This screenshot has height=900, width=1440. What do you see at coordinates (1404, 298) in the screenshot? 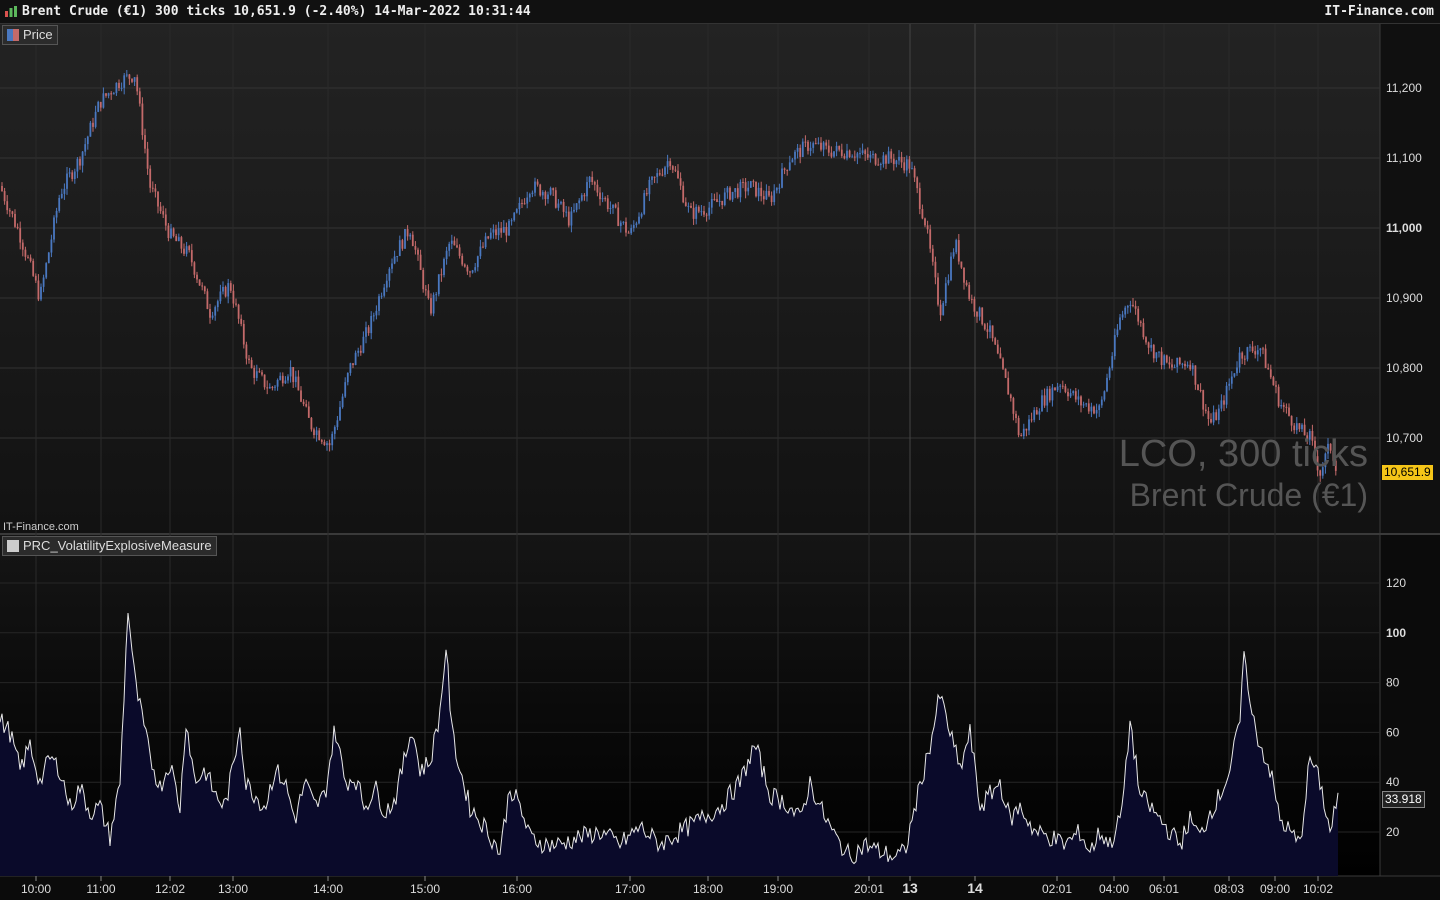
I see `price-tick-label: 10,900` at bounding box center [1404, 298].